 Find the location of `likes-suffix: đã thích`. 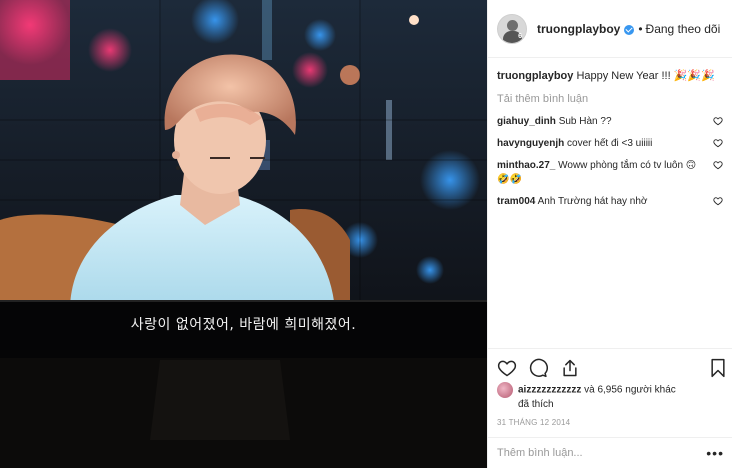

likes-suffix: đã thích is located at coordinates (536, 404).